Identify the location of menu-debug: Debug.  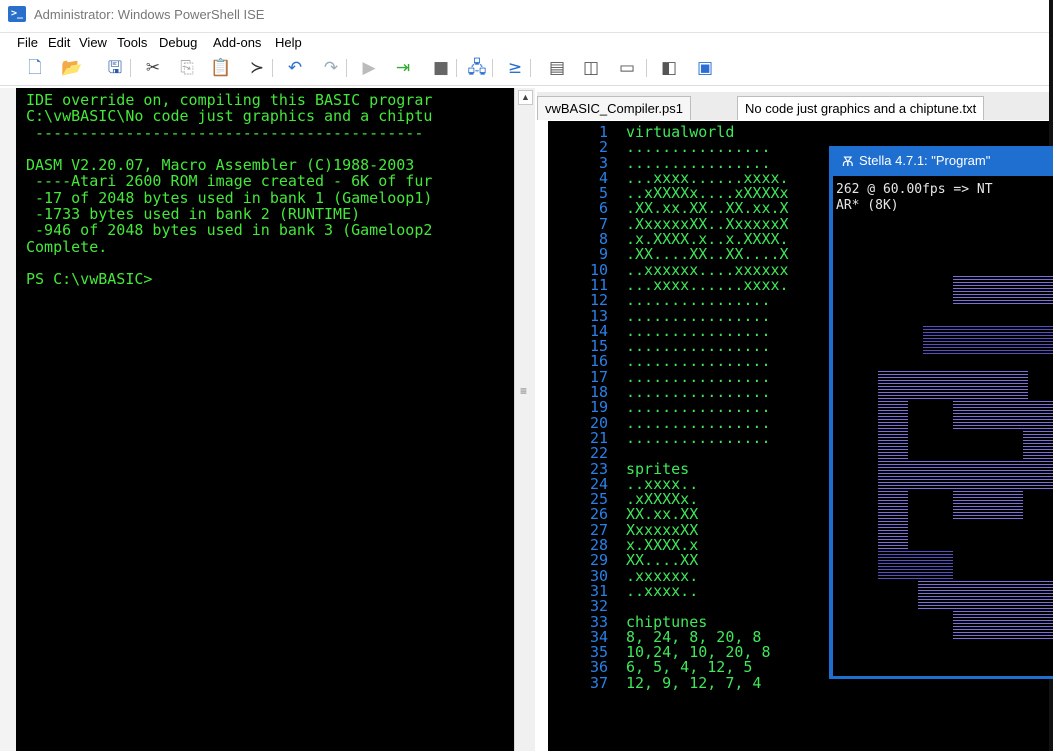
(178, 42).